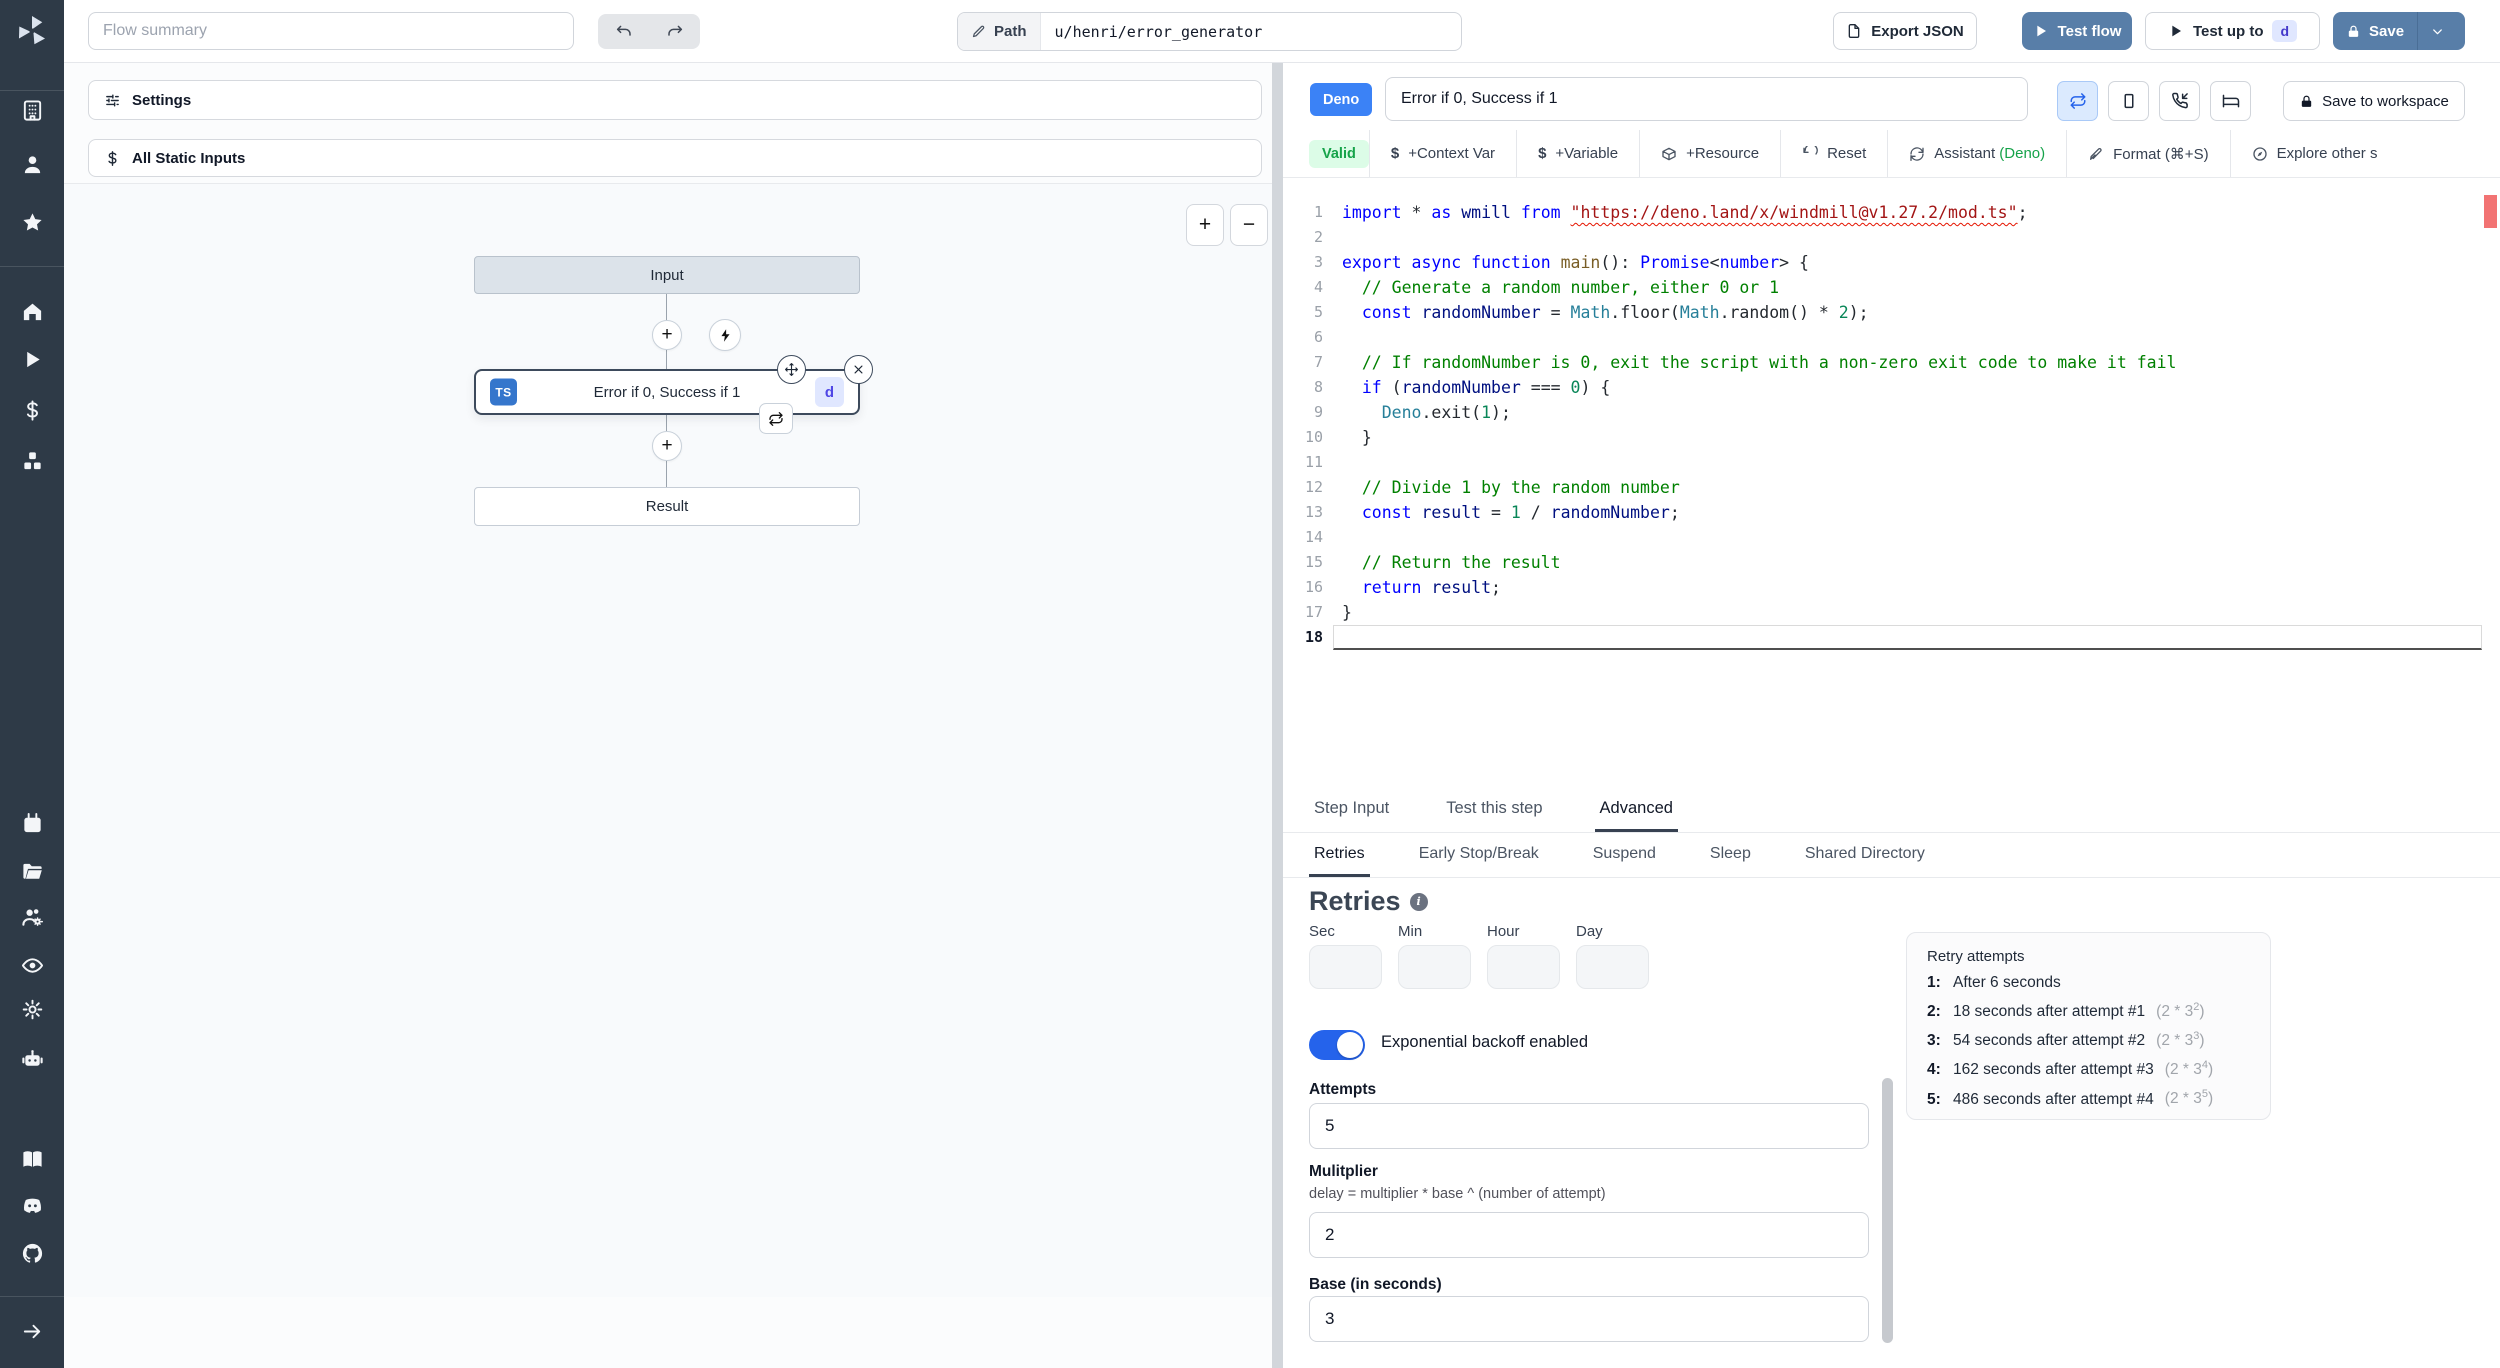 This screenshot has width=2500, height=1368. I want to click on sec-input, so click(1345, 967).